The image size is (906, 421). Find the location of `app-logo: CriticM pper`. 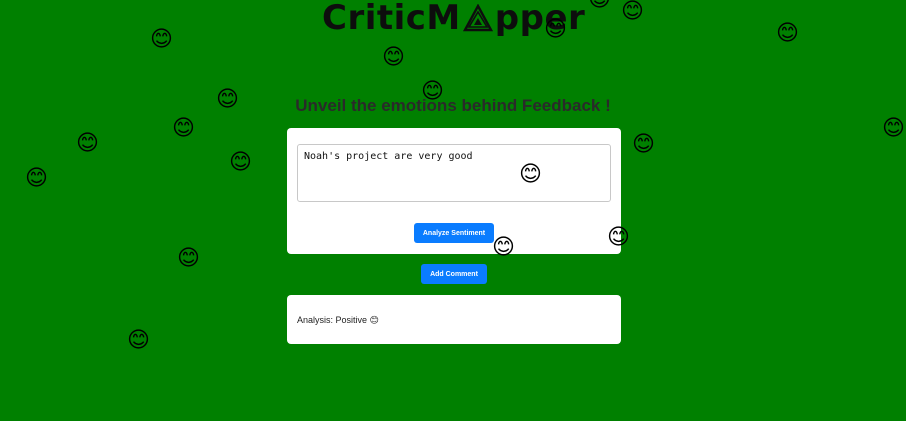

app-logo: CriticM pper is located at coordinates (453, 20).